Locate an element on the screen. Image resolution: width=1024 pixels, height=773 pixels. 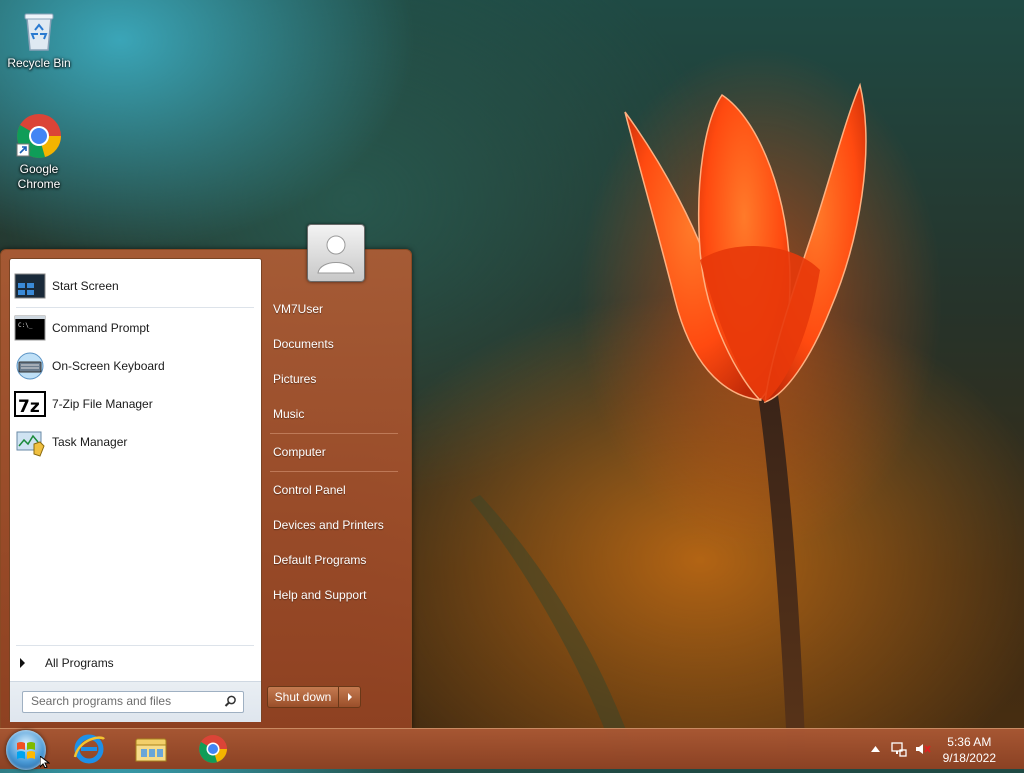
program-on-screen-keyboard: On-Screen Keyboard is located at coordinates (135, 366).